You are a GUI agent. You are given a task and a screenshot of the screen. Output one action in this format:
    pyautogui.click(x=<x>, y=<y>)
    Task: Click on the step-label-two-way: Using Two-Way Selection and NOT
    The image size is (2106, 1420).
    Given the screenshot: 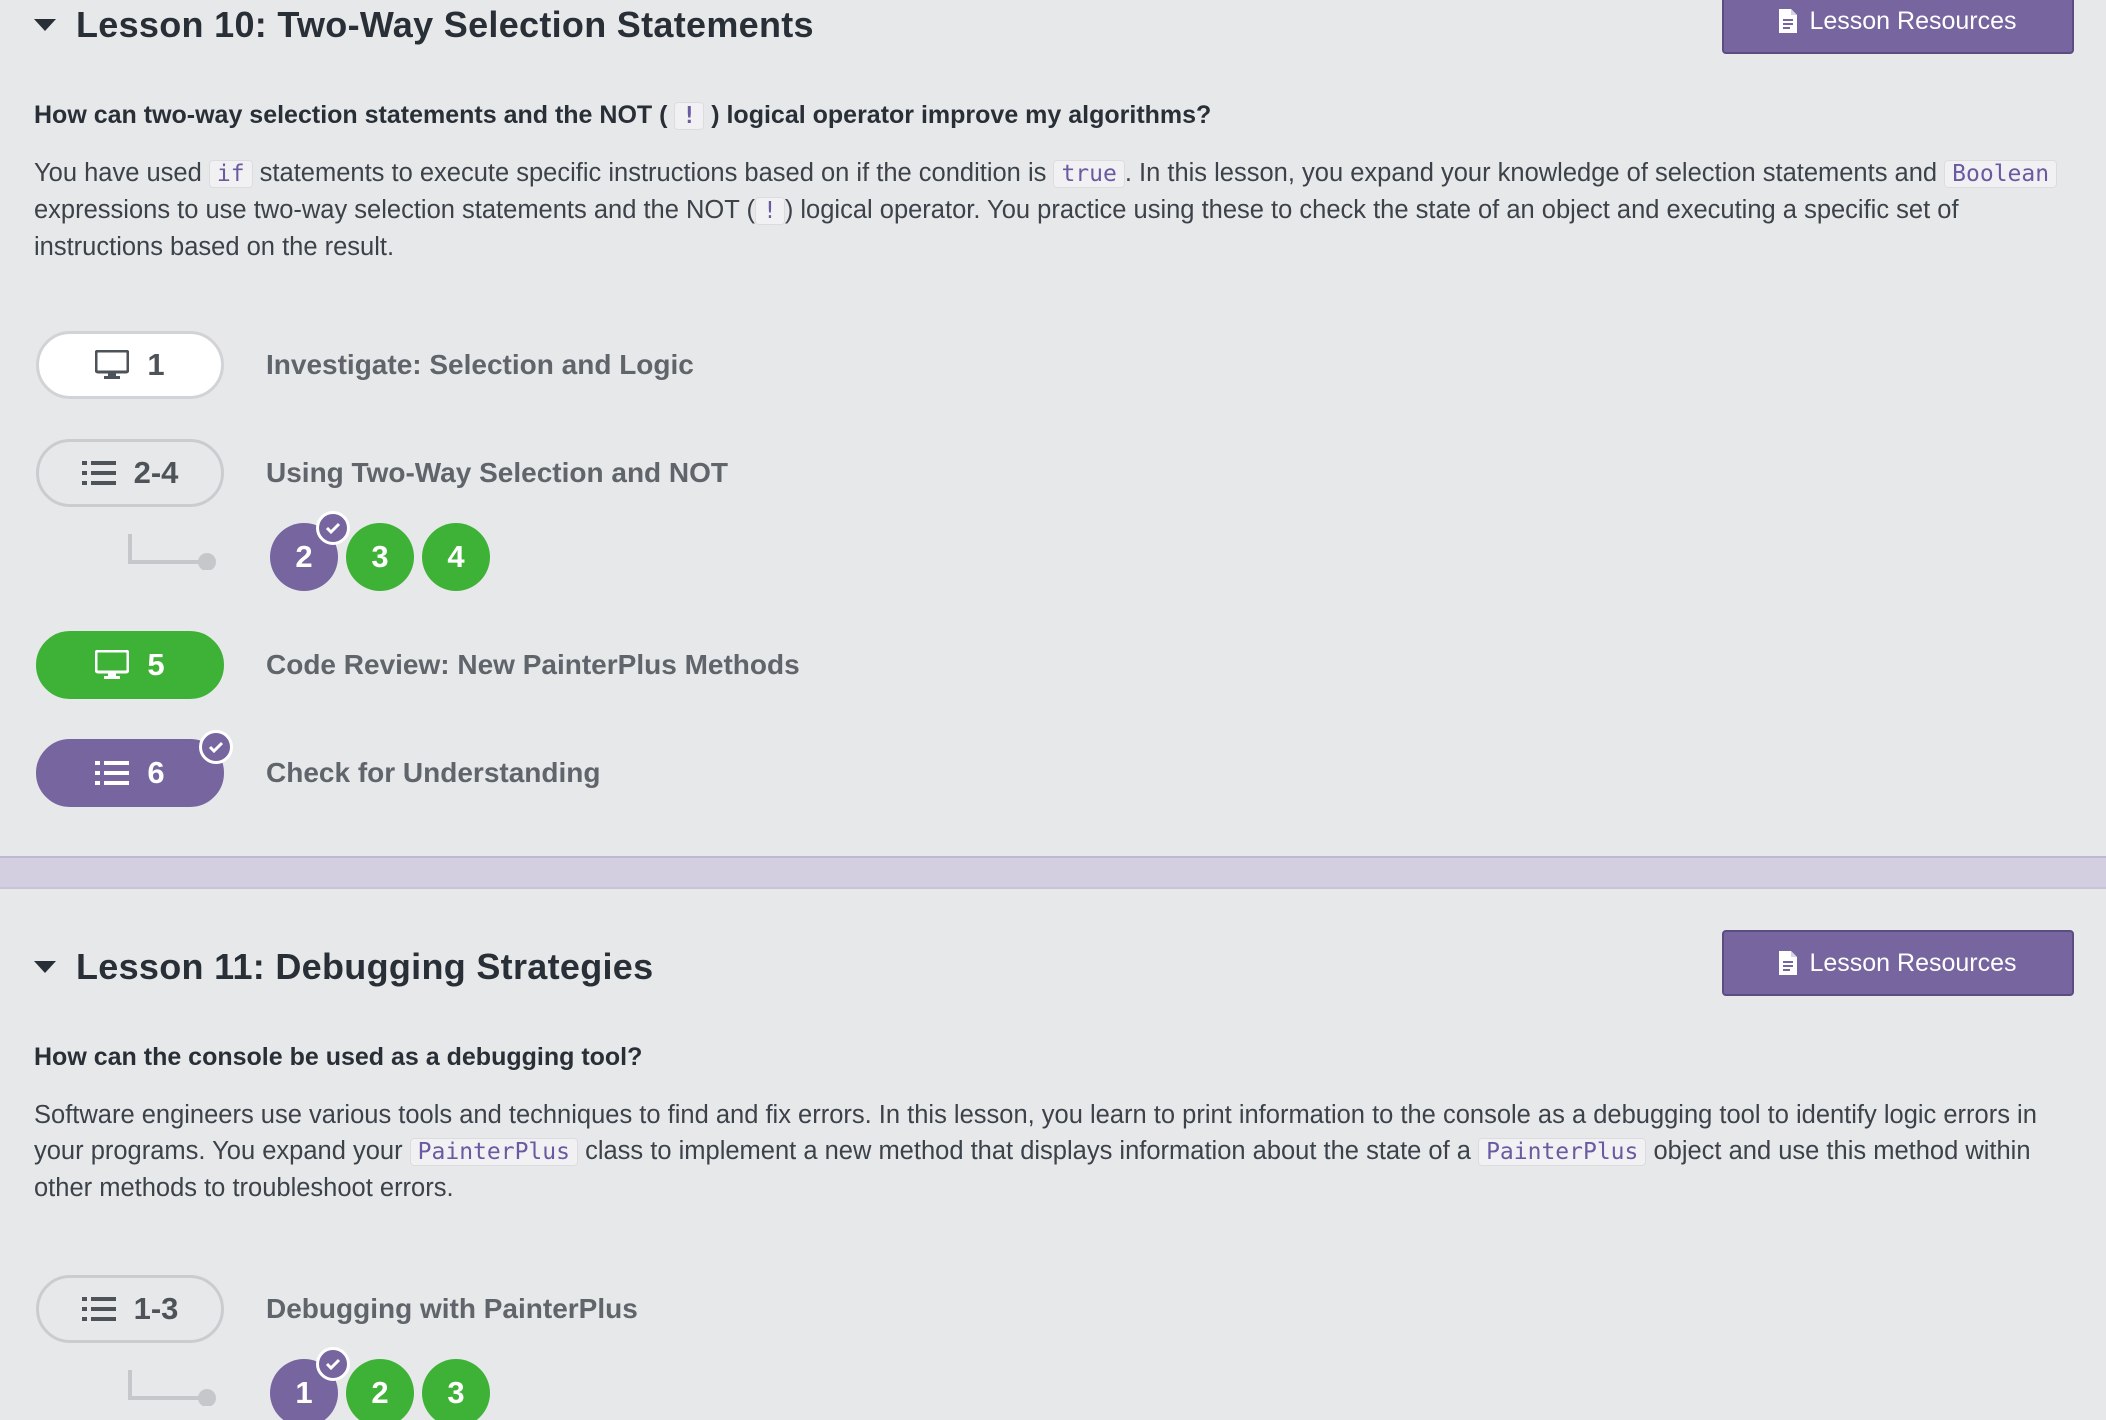 What is the action you would take?
    pyautogui.click(x=497, y=473)
    